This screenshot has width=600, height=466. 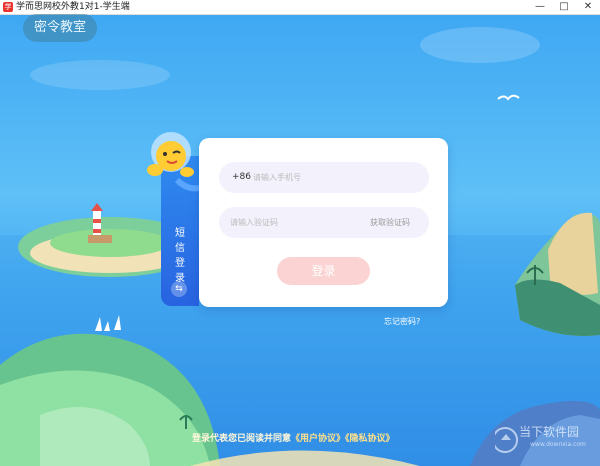 What do you see at coordinates (370, 439) in the screenshot?
I see `privacy-agreement-link: 《隐私协议》` at bounding box center [370, 439].